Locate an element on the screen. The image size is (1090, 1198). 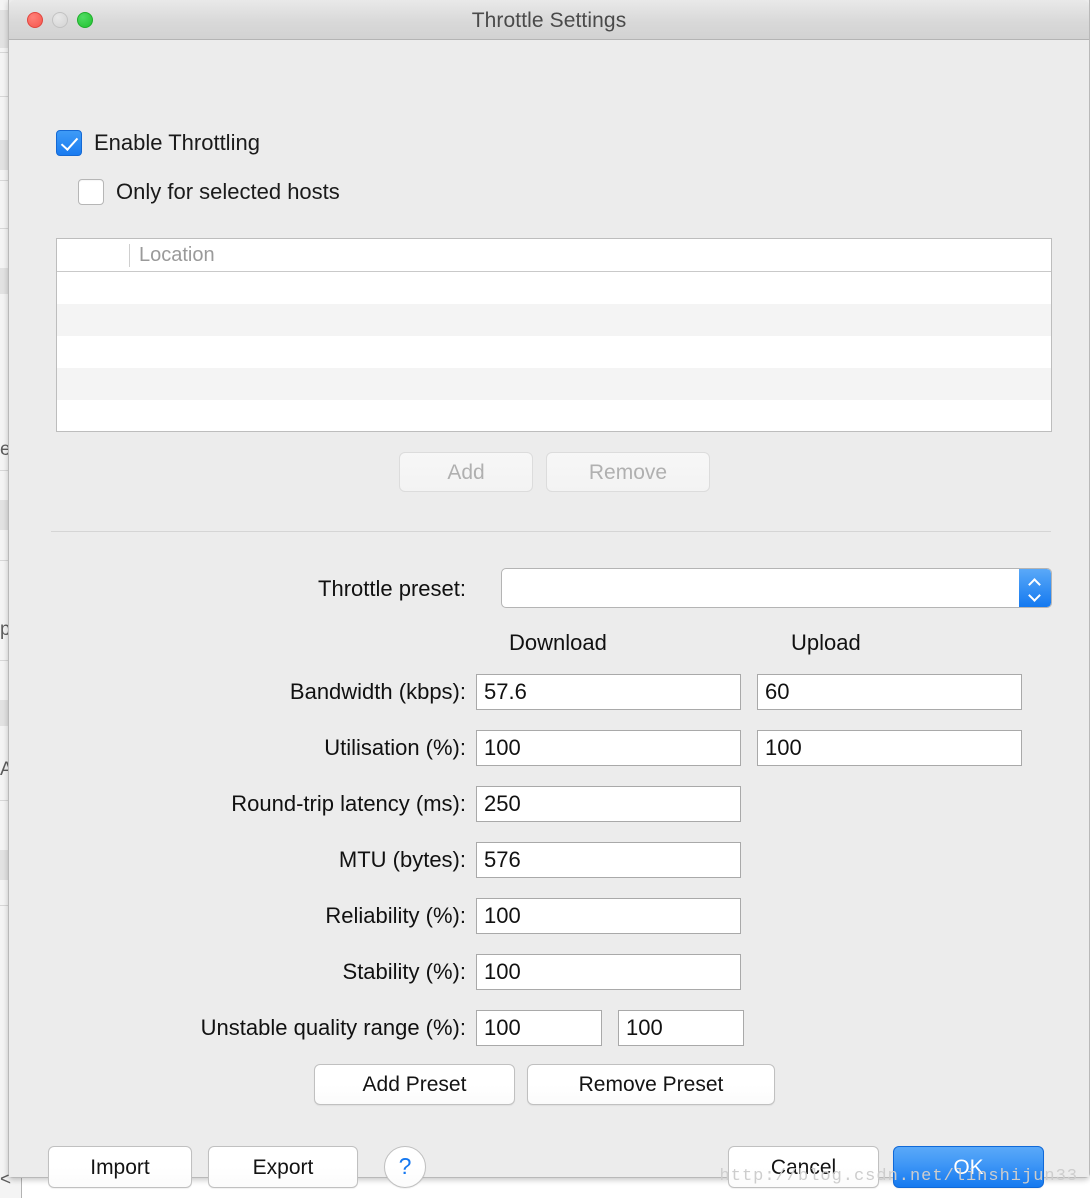
field-row-mtu: MTU (bytes): 576 is located at coordinates (549, 860).